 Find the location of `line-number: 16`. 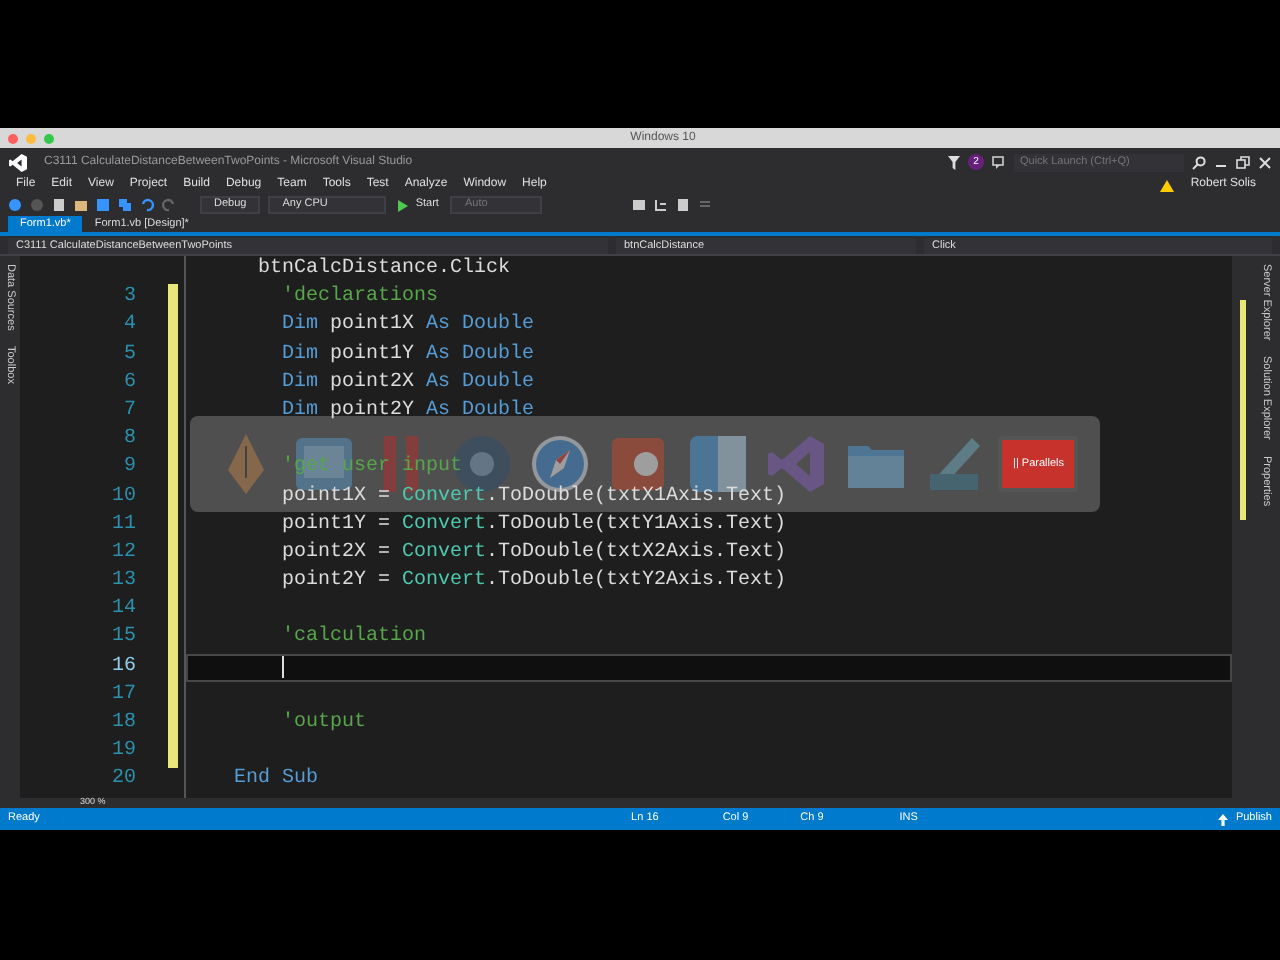

line-number: 16 is located at coordinates (123, 666).